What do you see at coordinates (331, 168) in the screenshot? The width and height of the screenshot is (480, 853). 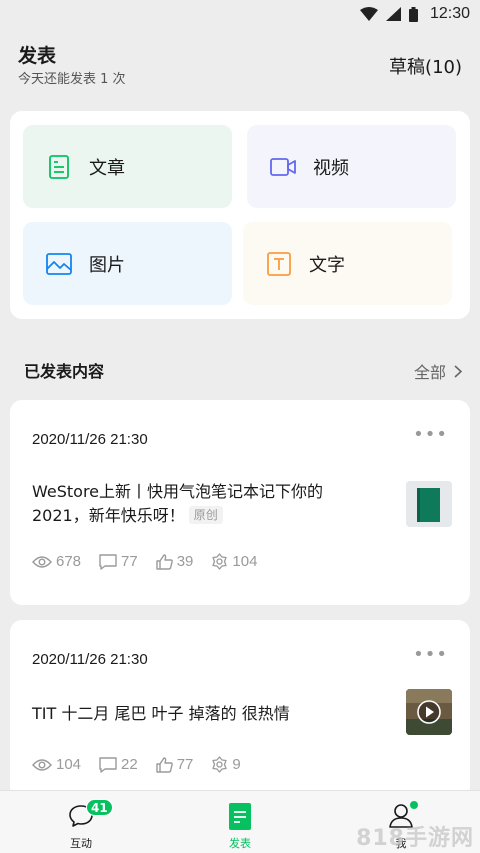 I see `publish-video-label: 视频` at bounding box center [331, 168].